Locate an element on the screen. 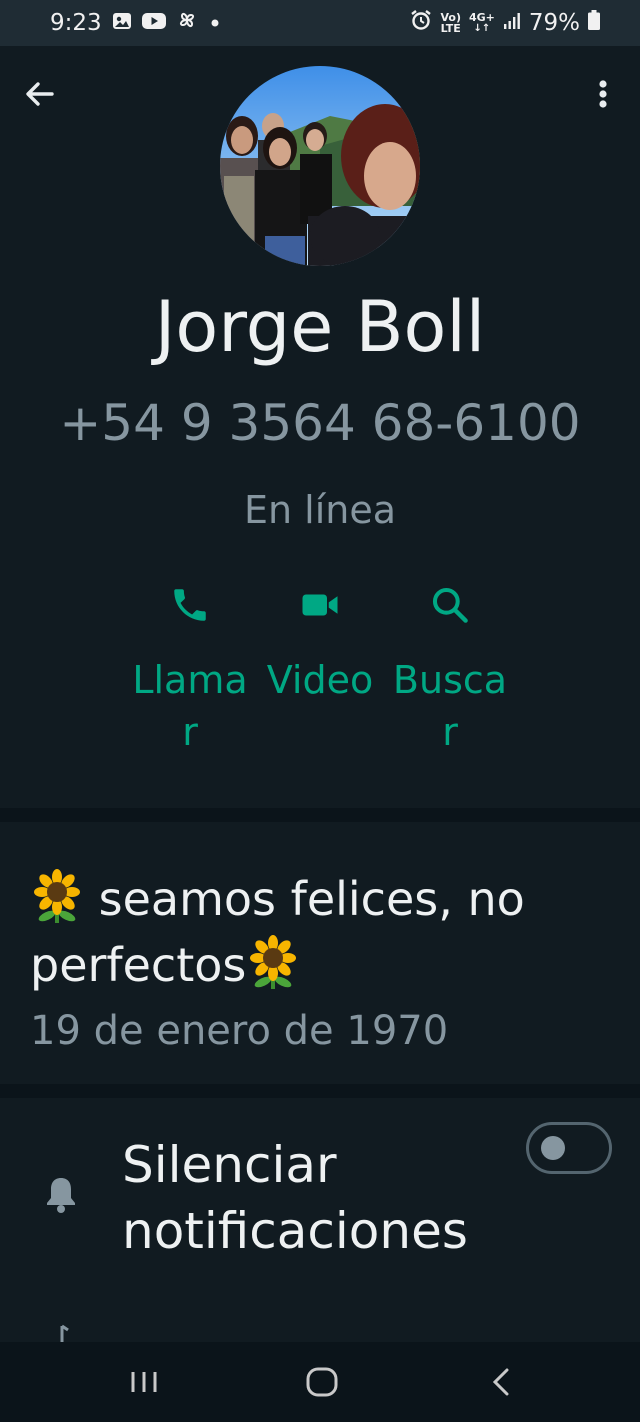 The width and height of the screenshot is (640, 1422). mute-notifications-label: Silenciar notificaciones is located at coordinates (312, 1198).